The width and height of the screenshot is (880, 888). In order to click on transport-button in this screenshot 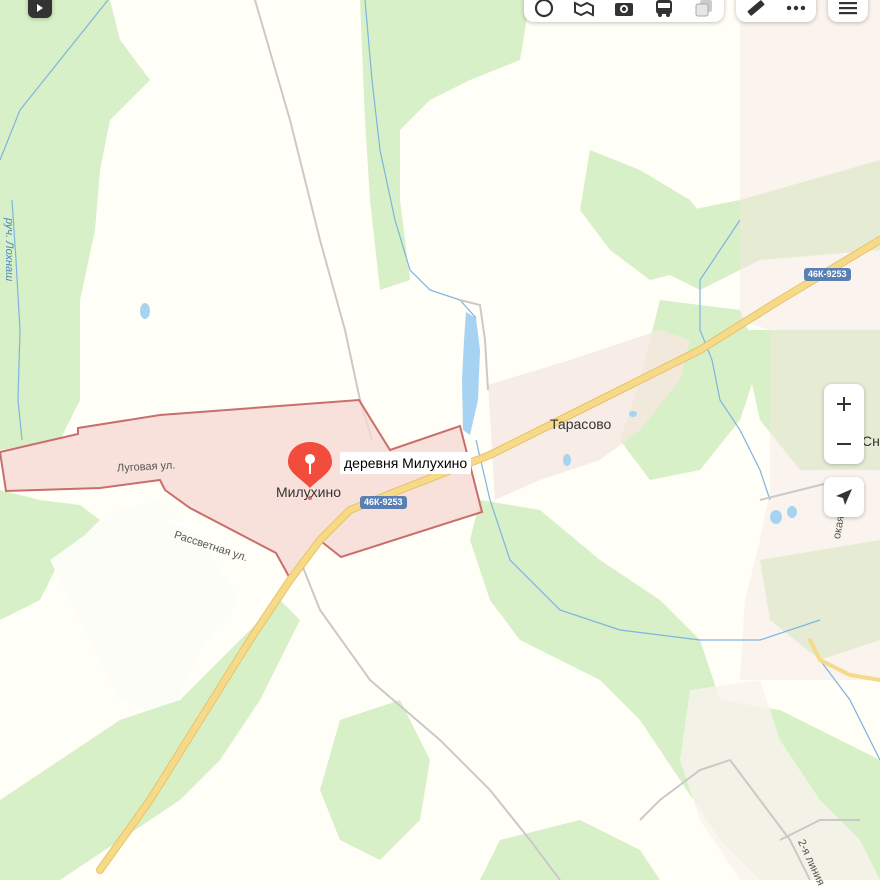, I will do `click(664, 9)`.